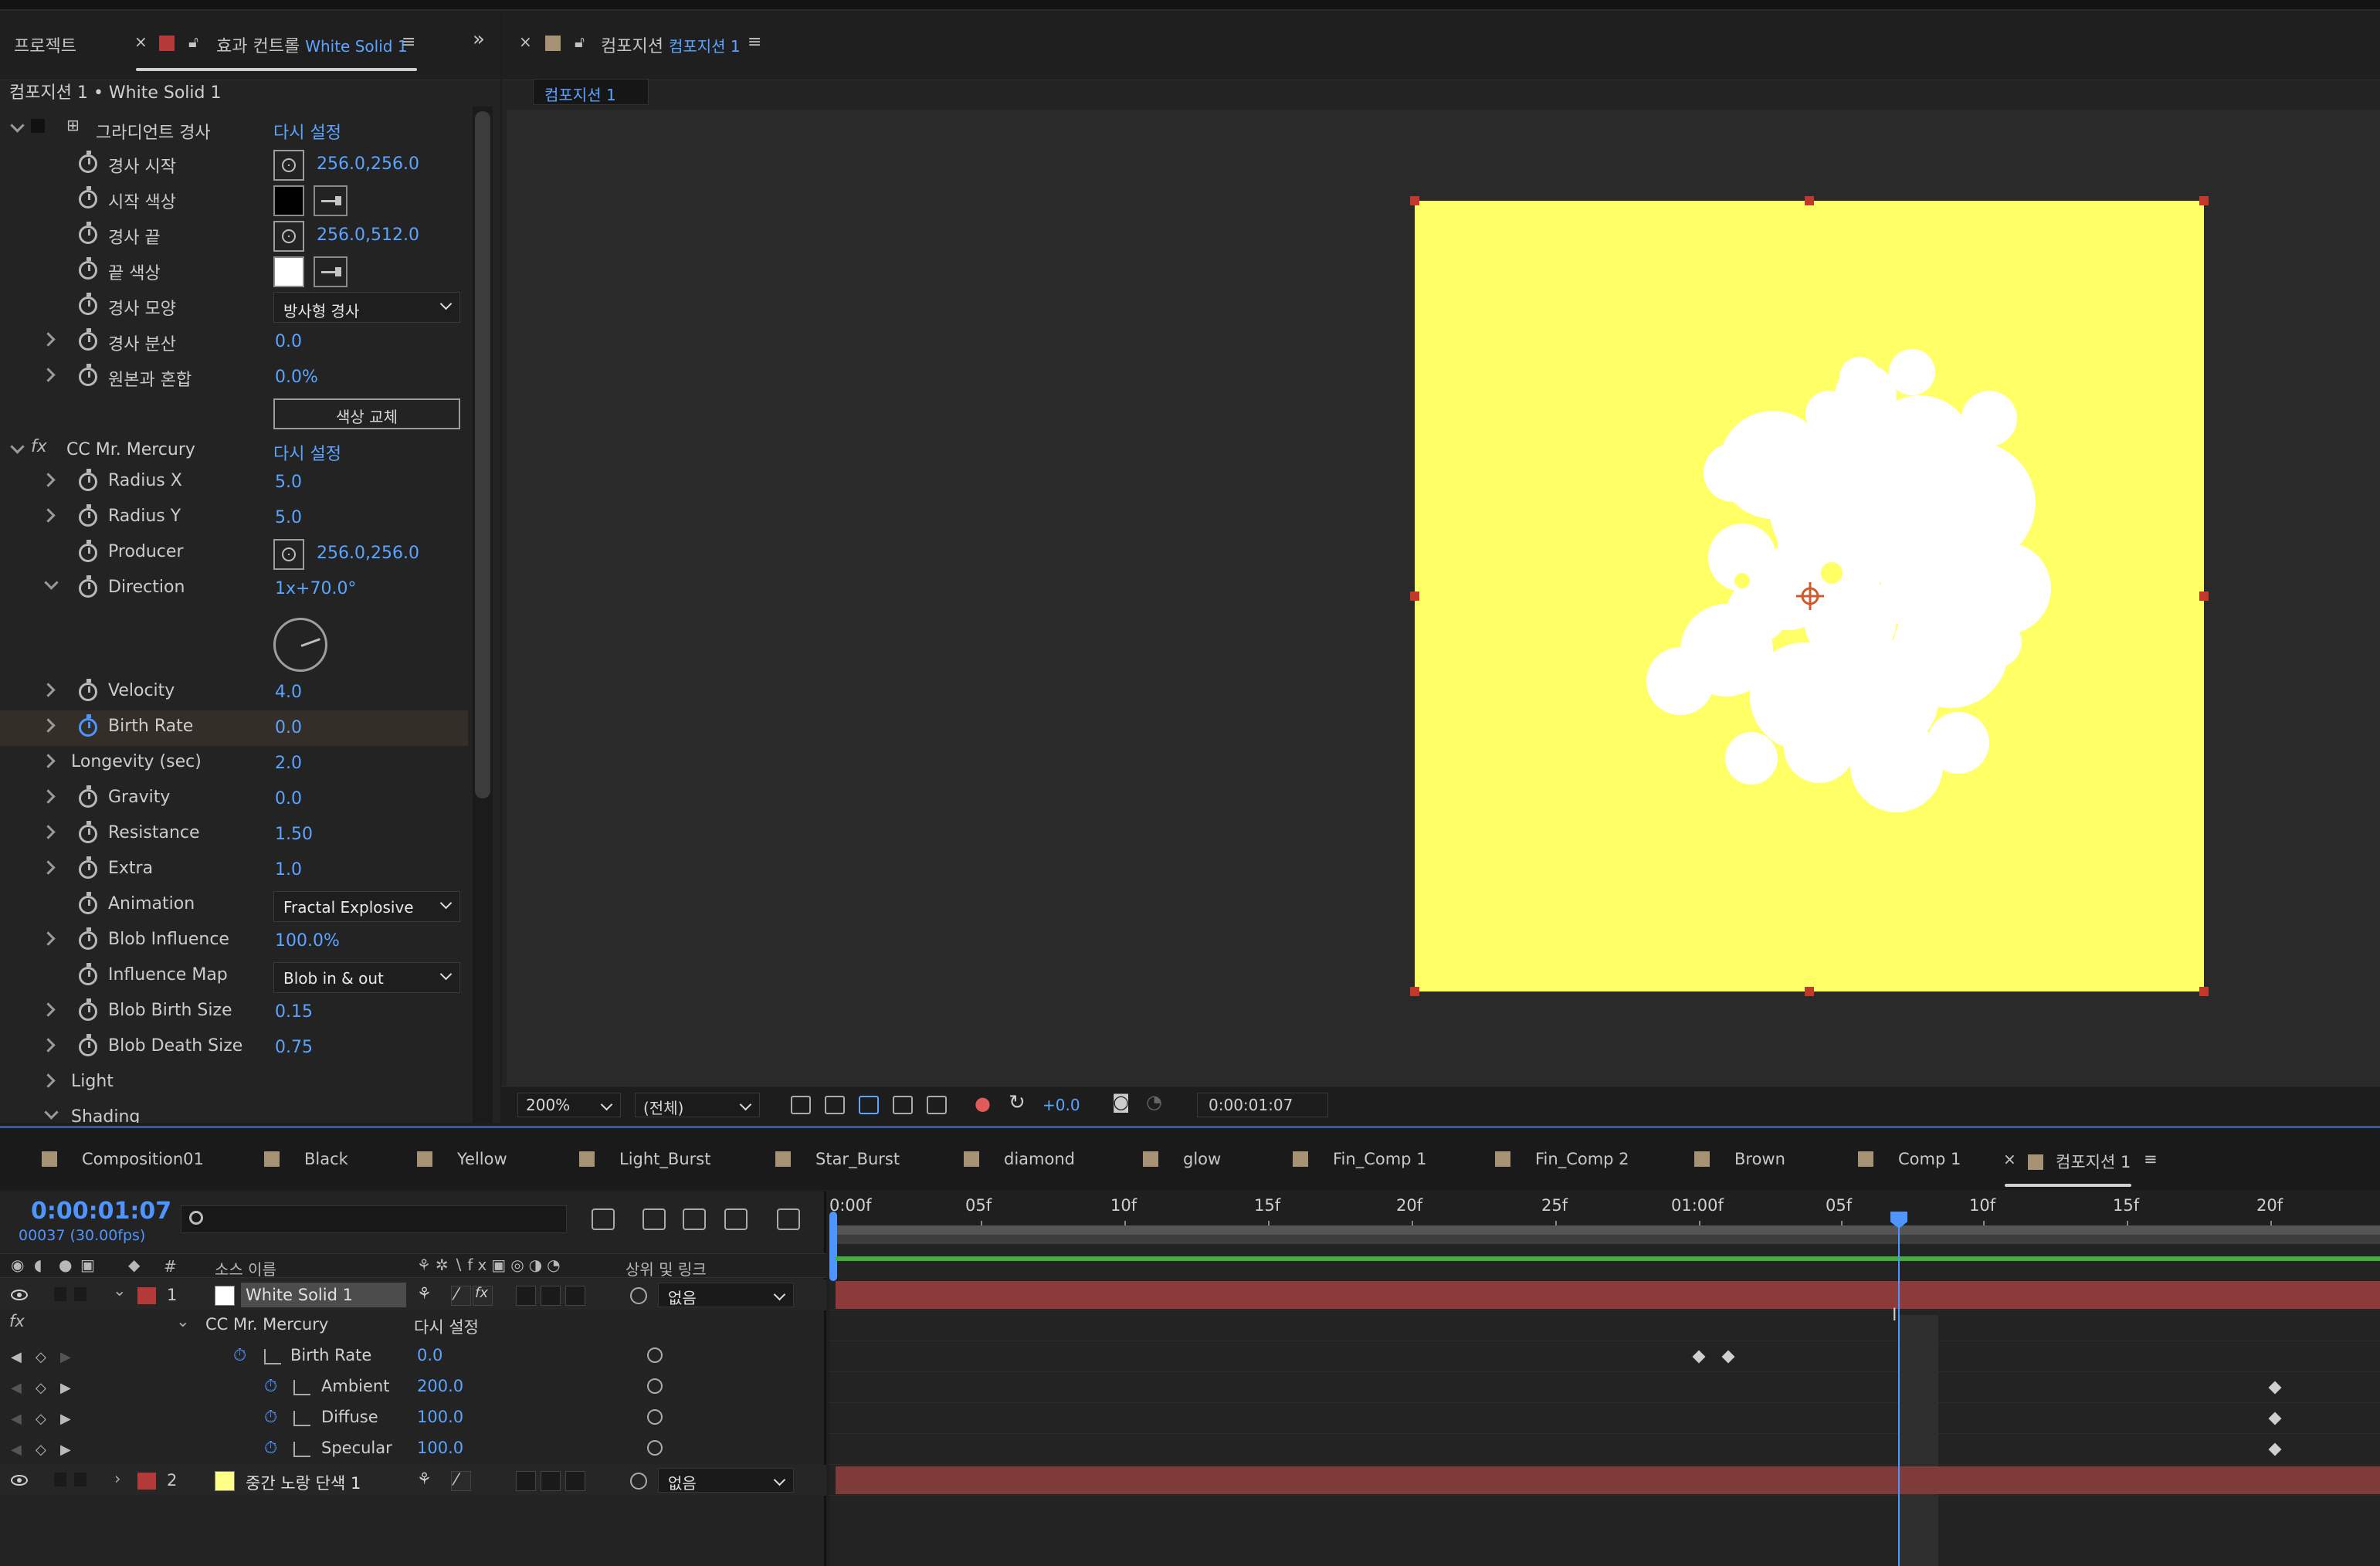 This screenshot has height=1566, width=2380. I want to click on property-value: 200.0, so click(440, 1386).